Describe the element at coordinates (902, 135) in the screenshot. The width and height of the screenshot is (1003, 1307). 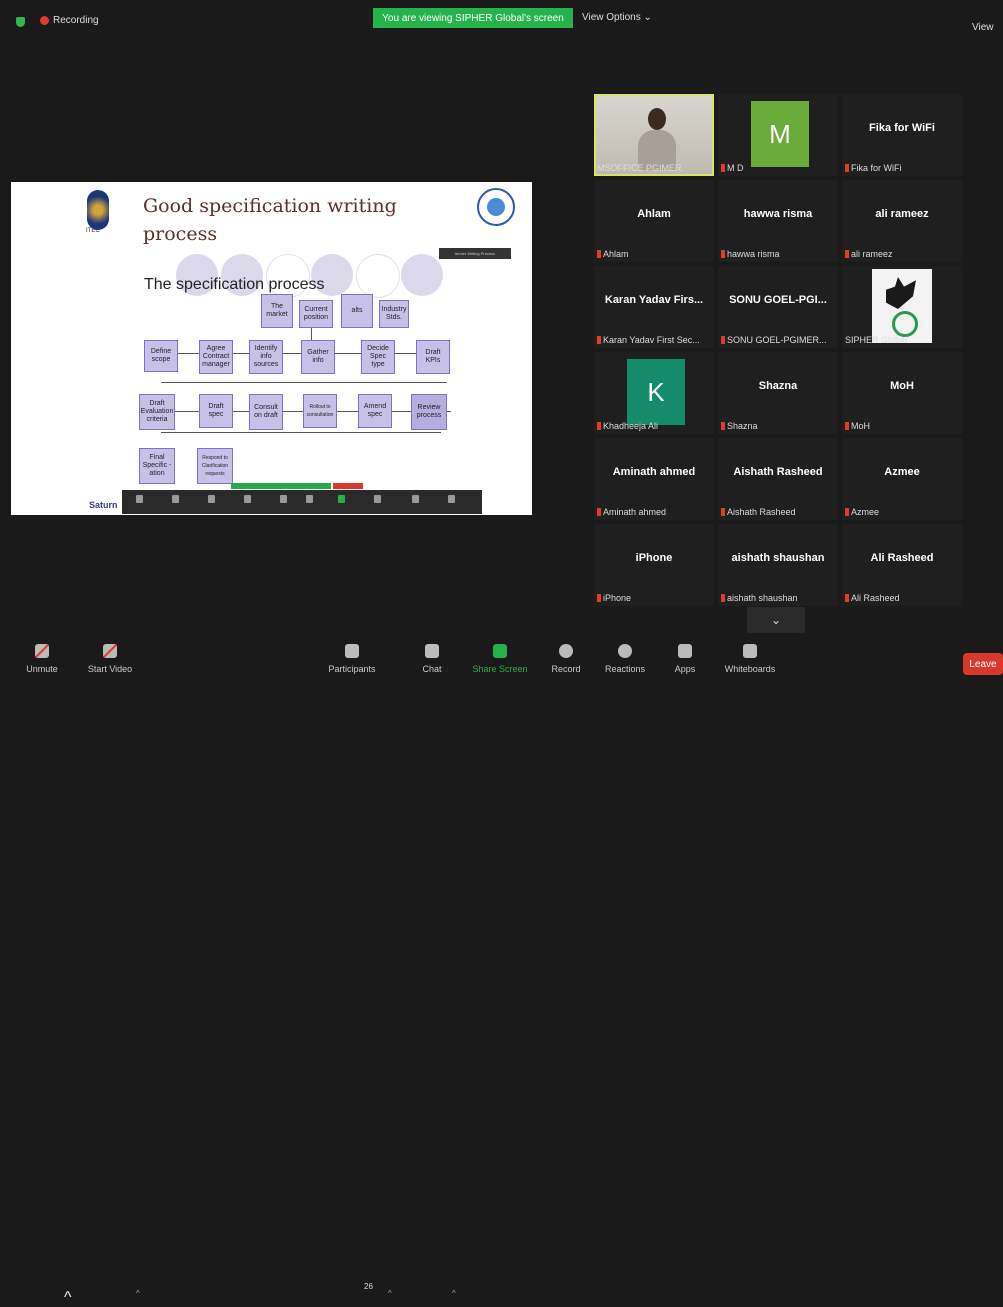
I see `participant-tile: Fika for WiFi Fika for WiFi` at that location.